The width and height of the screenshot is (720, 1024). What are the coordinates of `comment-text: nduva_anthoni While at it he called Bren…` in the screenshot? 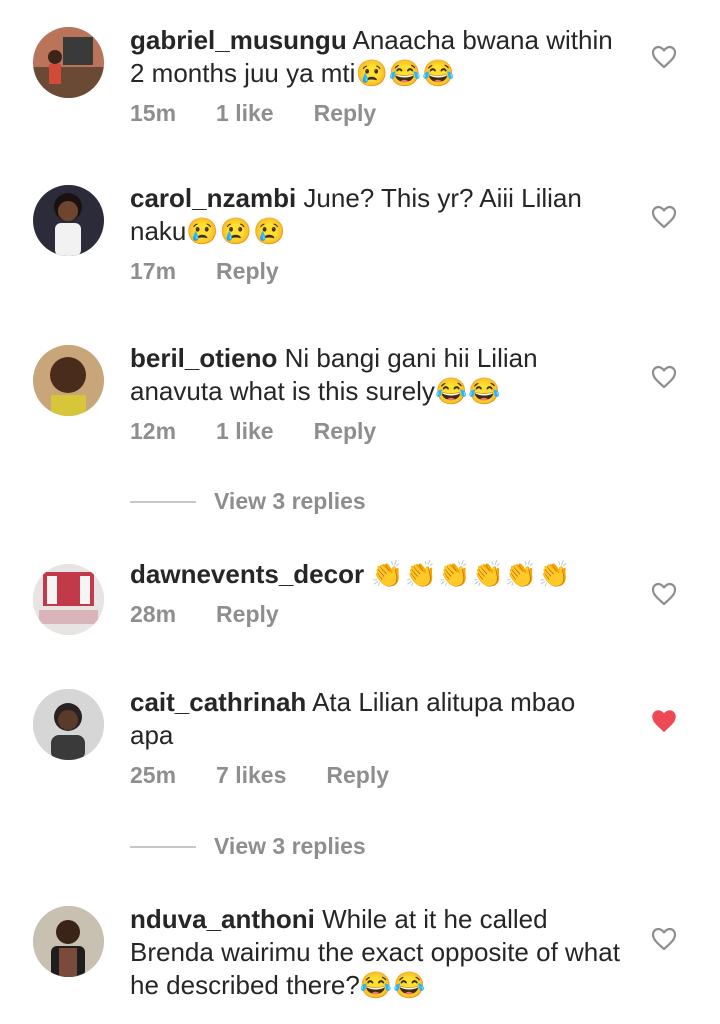 It's located at (375, 952).